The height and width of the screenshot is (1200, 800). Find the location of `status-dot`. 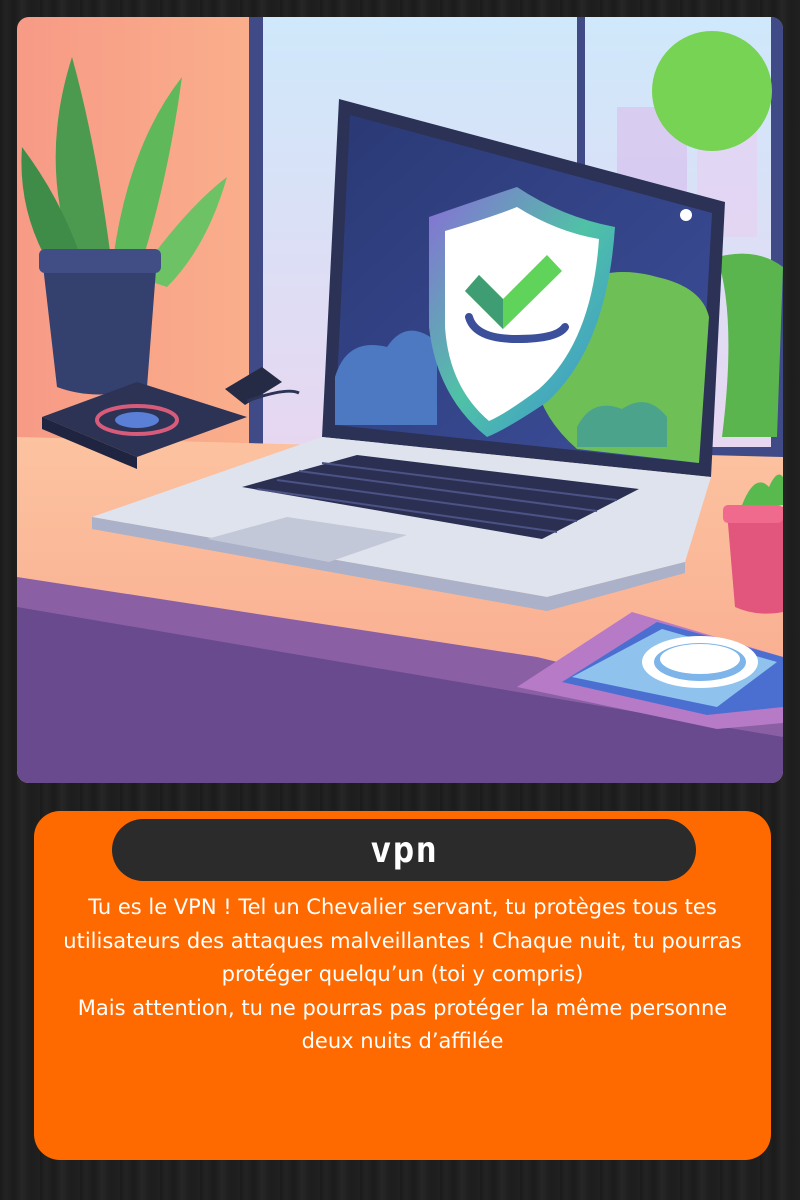

status-dot is located at coordinates (712, 91).